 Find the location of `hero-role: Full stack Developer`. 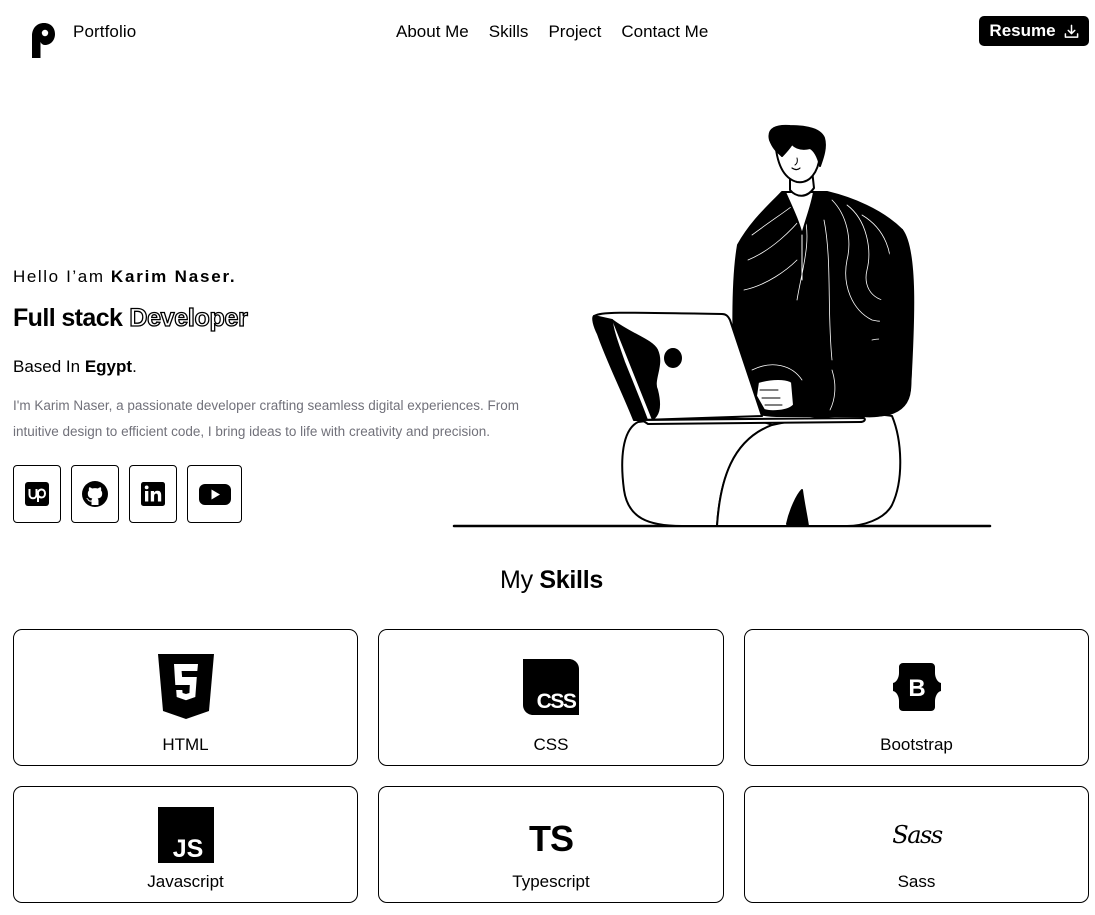

hero-role: Full stack Developer is located at coordinates (131, 318).